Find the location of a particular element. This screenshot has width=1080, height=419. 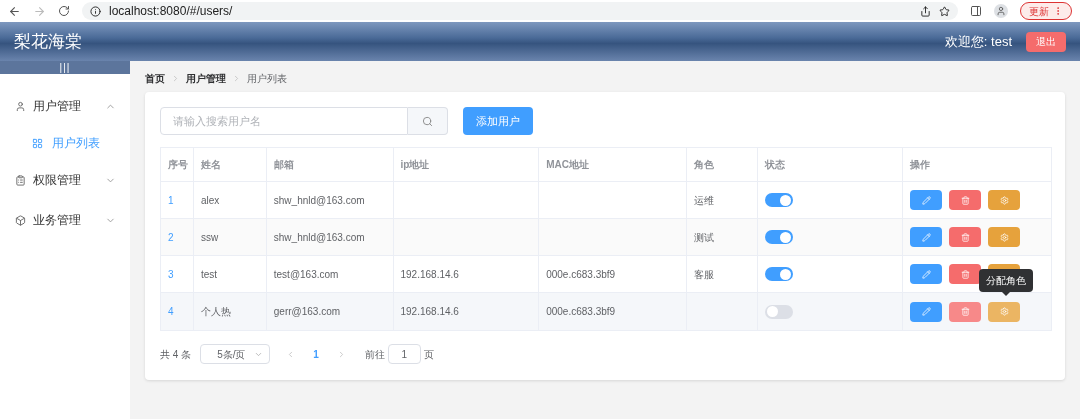

table-cell-text: test is located at coordinates (209, 274).